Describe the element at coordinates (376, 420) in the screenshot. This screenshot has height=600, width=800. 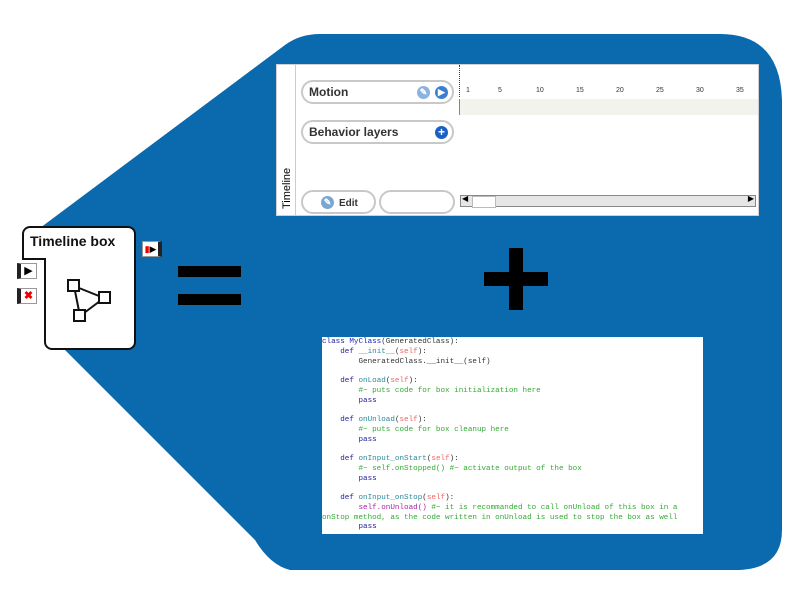
I see `code-token: onUnload` at that location.